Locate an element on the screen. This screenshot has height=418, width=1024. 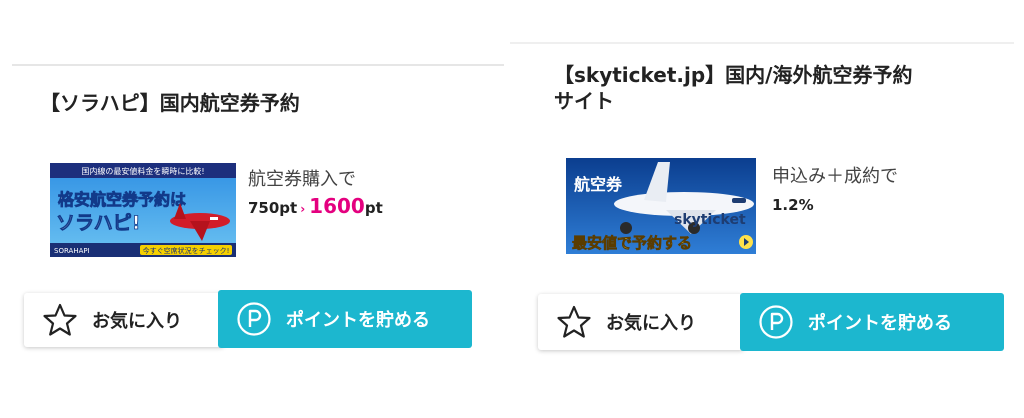
banner-brand: SORAHAPI is located at coordinates (72, 251).